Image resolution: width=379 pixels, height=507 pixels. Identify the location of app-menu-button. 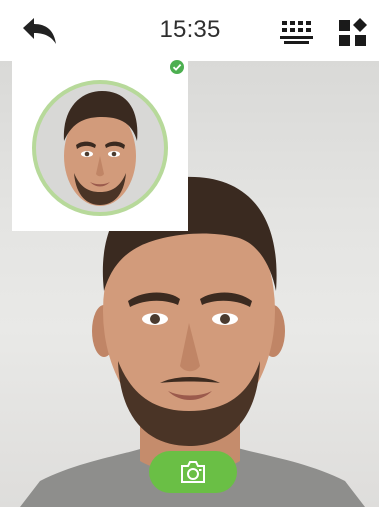
(353, 33).